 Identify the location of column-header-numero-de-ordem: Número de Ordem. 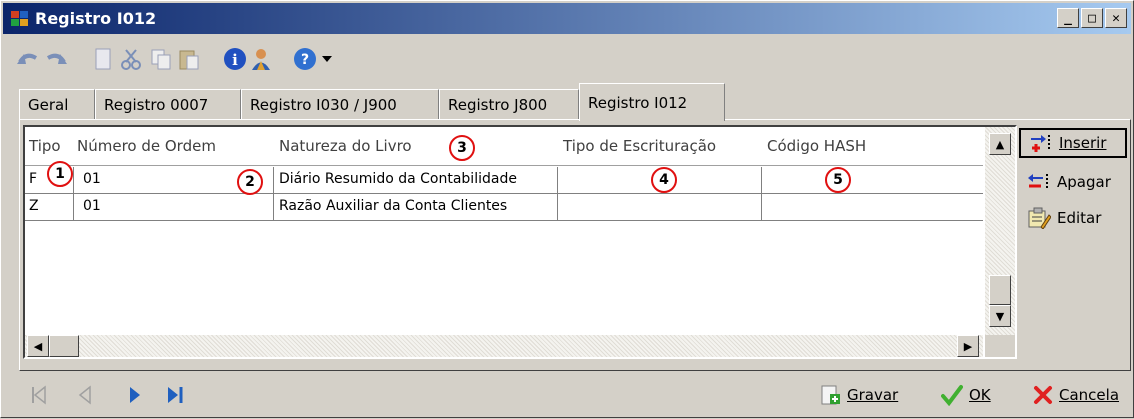
(146, 146).